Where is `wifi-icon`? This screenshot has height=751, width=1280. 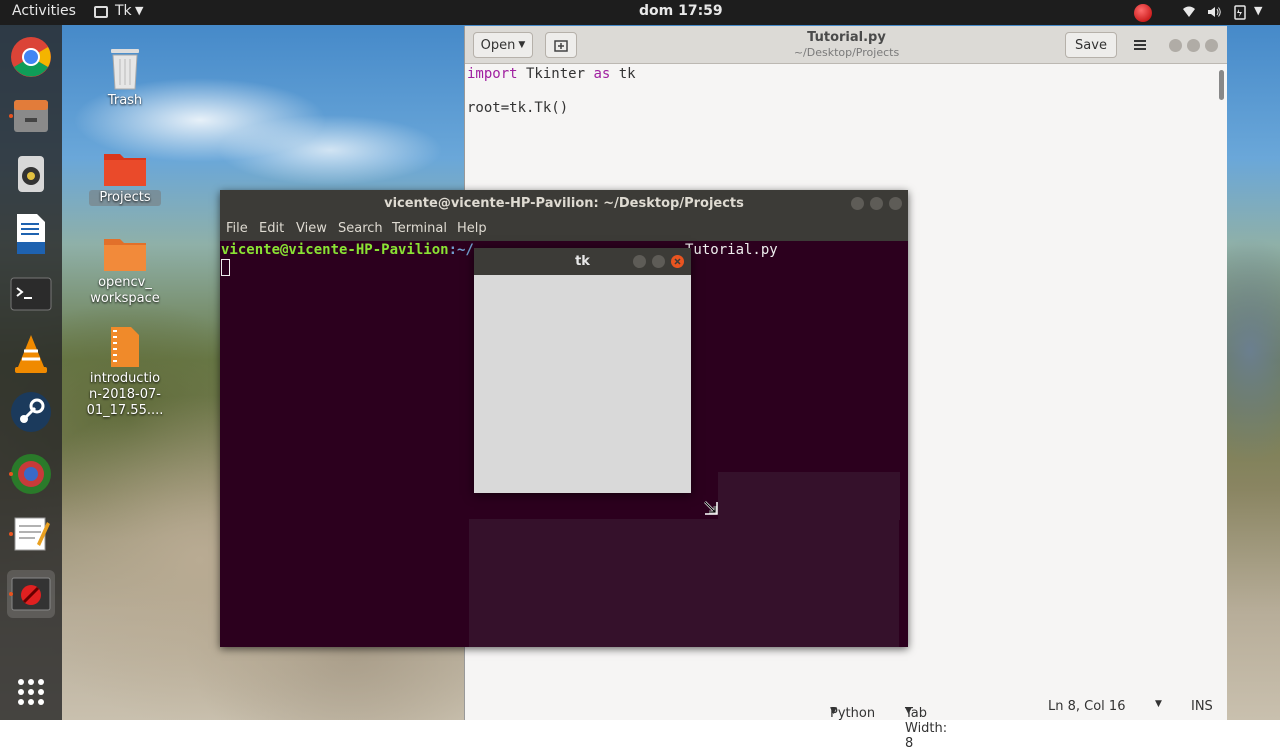 wifi-icon is located at coordinates (1189, 12).